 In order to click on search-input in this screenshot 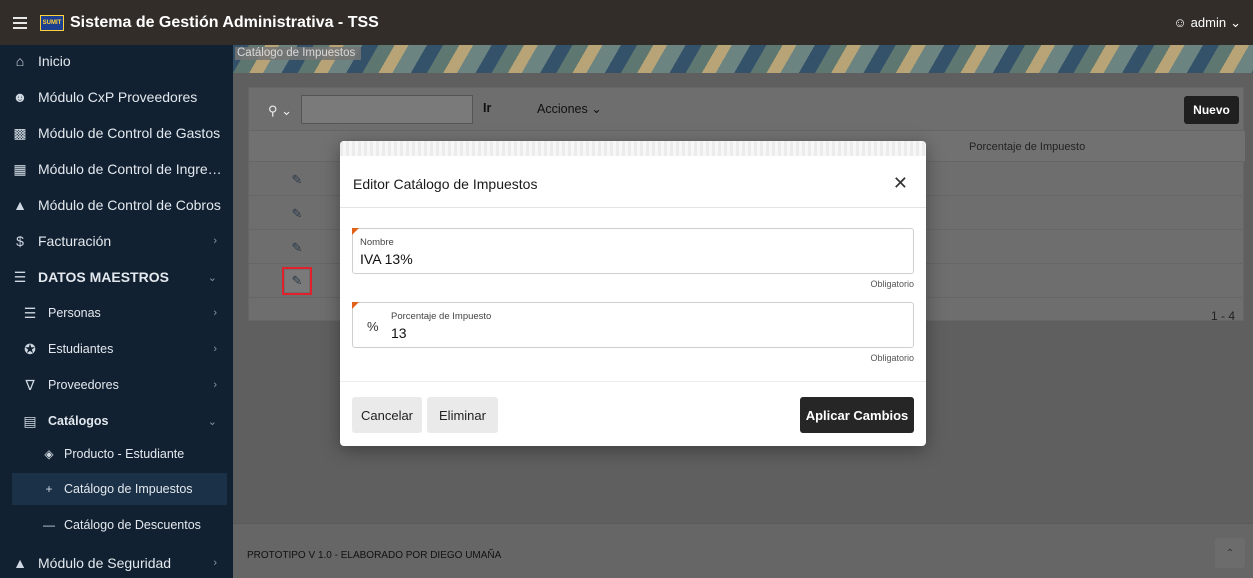, I will do `click(387, 109)`.